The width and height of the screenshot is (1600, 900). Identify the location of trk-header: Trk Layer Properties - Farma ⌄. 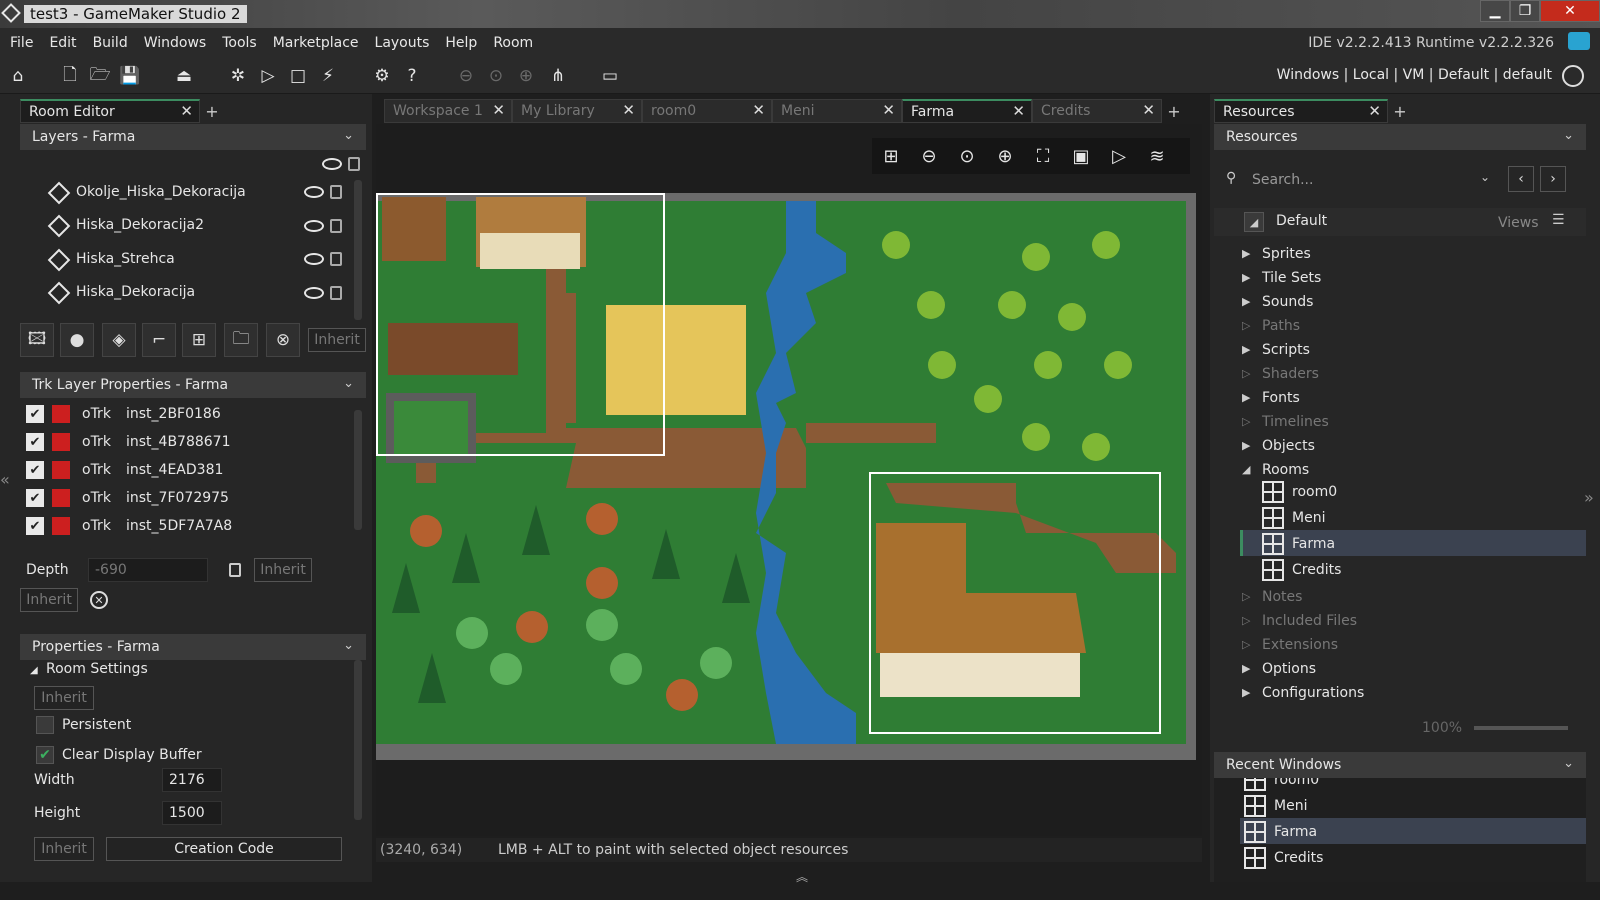
(193, 385).